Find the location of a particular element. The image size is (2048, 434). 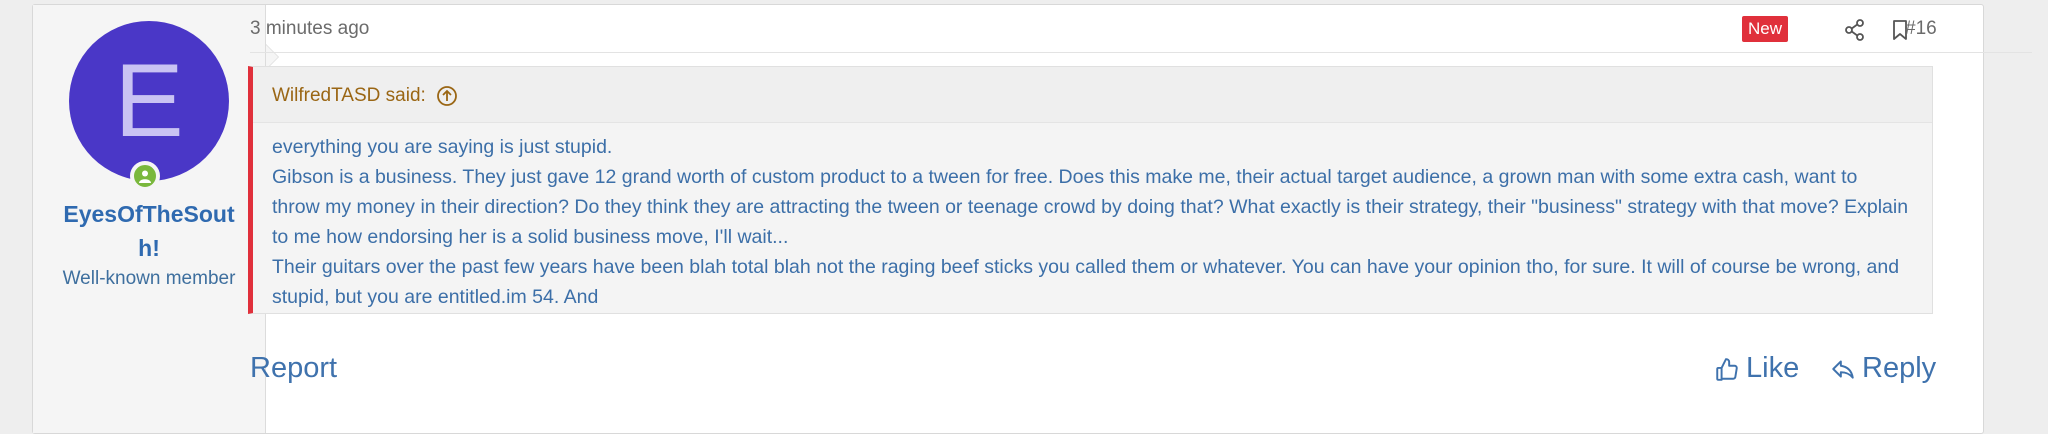

avatar: E is located at coordinates (149, 101).